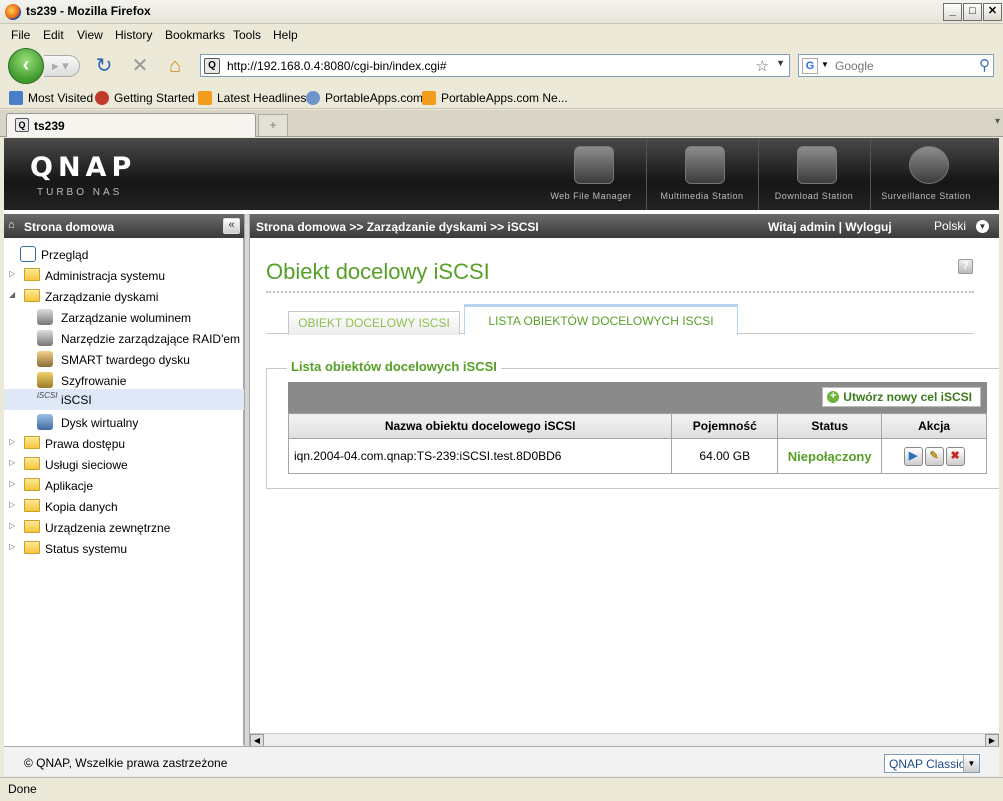  I want to click on sidebar-item-uslugi-sieciowe: ▷ Usługi sieciowe, so click(124, 464).